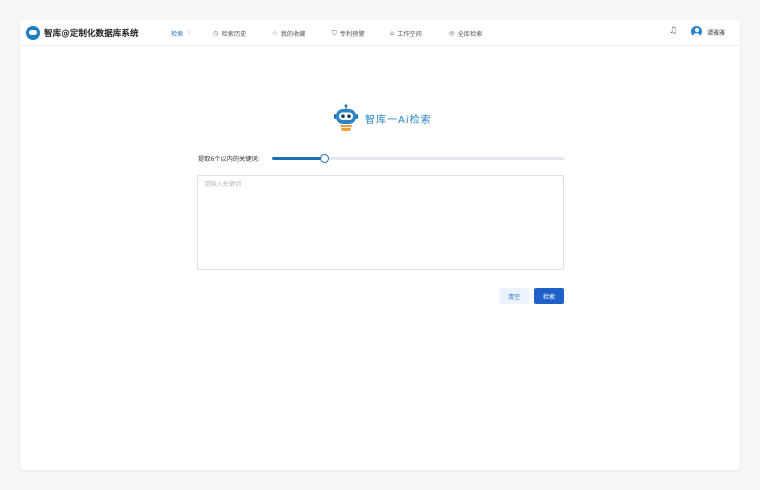 Image resolution: width=760 pixels, height=490 pixels. I want to click on nav-item-search: 检索 ▽, so click(181, 33).